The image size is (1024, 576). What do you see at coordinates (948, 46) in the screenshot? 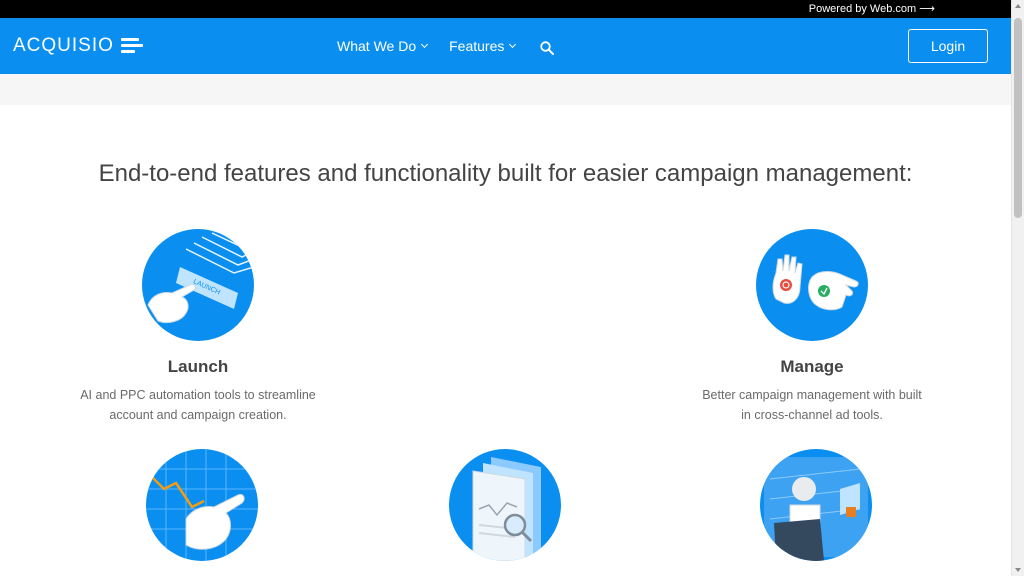
I see `login-button: Login` at bounding box center [948, 46].